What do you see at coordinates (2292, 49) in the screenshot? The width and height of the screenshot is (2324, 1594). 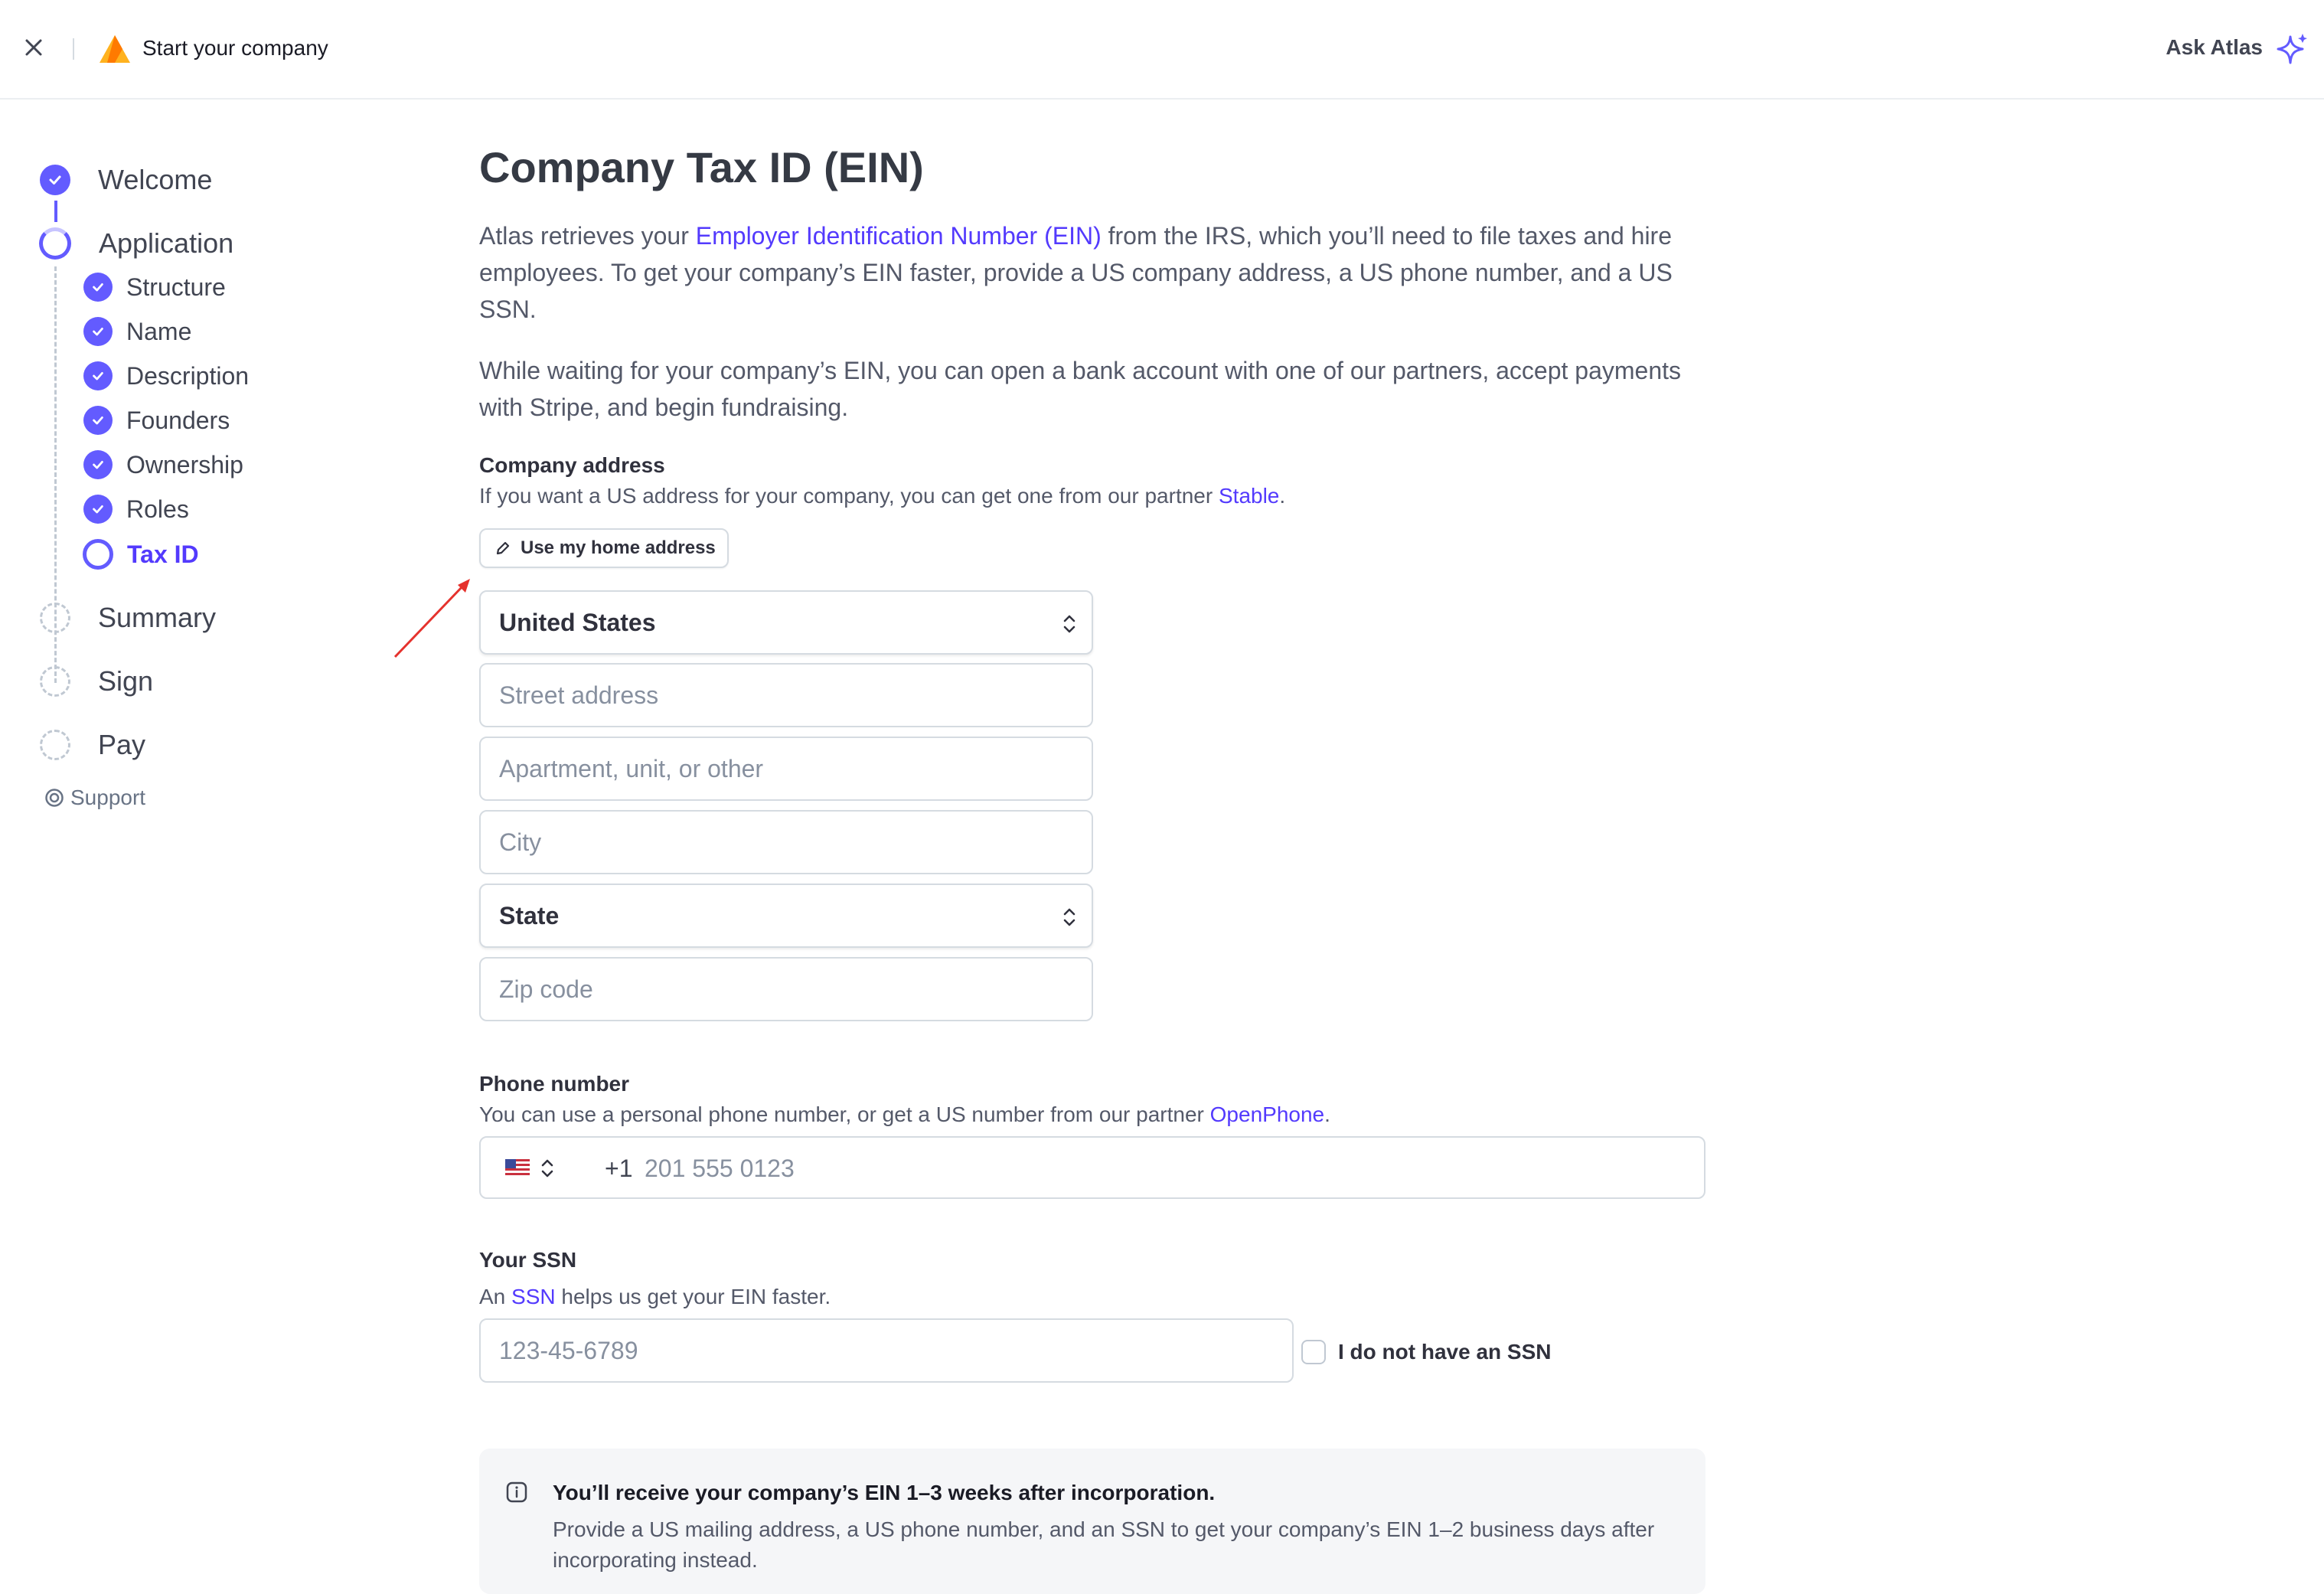 I see `sparkle-icon` at bounding box center [2292, 49].